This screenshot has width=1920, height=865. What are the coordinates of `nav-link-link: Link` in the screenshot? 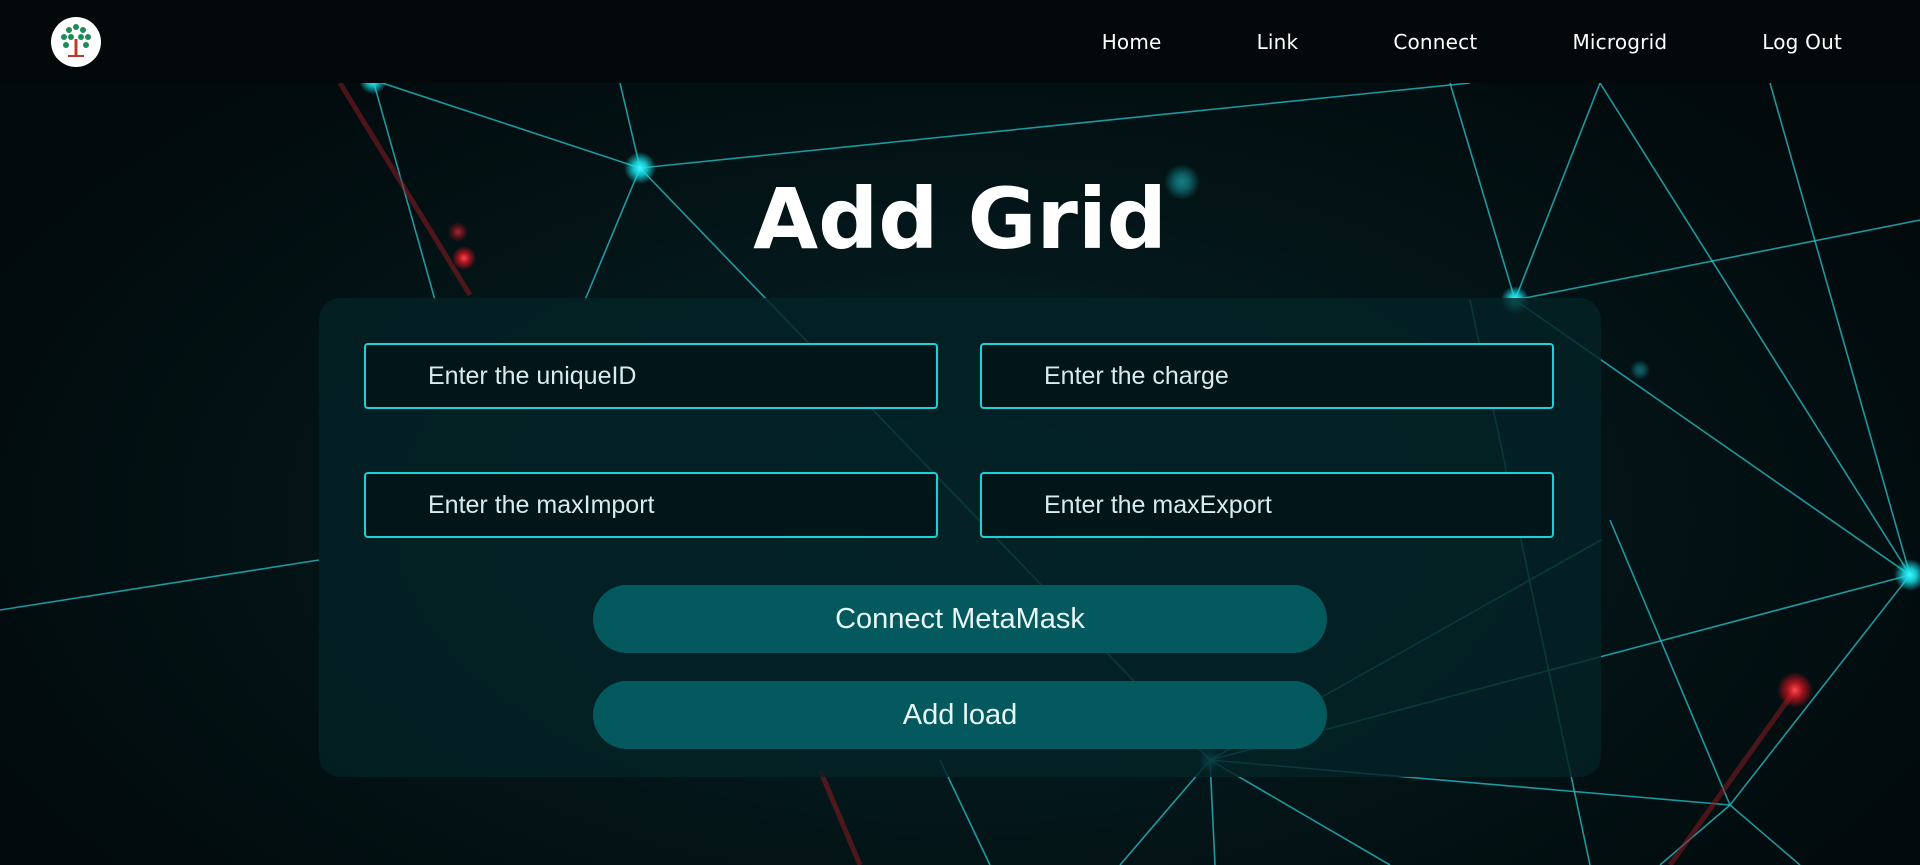 It's located at (1278, 42).